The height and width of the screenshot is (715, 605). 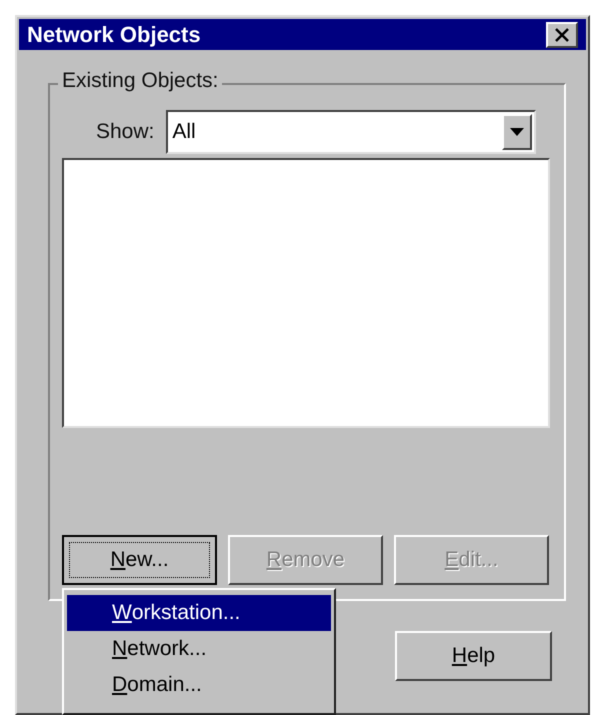 I want to click on dropdown-value: All, so click(x=184, y=132).